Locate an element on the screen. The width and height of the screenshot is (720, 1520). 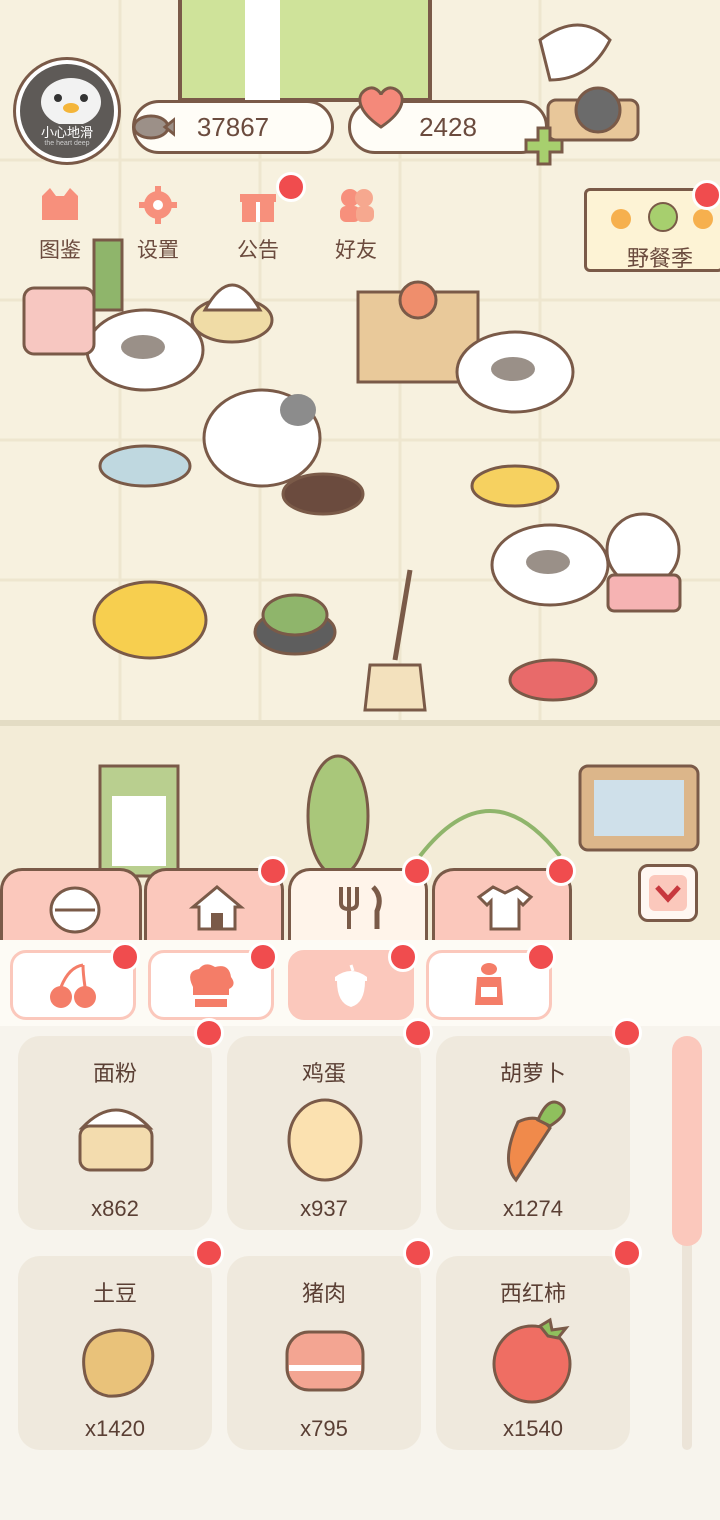
fish-currency: 37867 is located at coordinates (233, 127).